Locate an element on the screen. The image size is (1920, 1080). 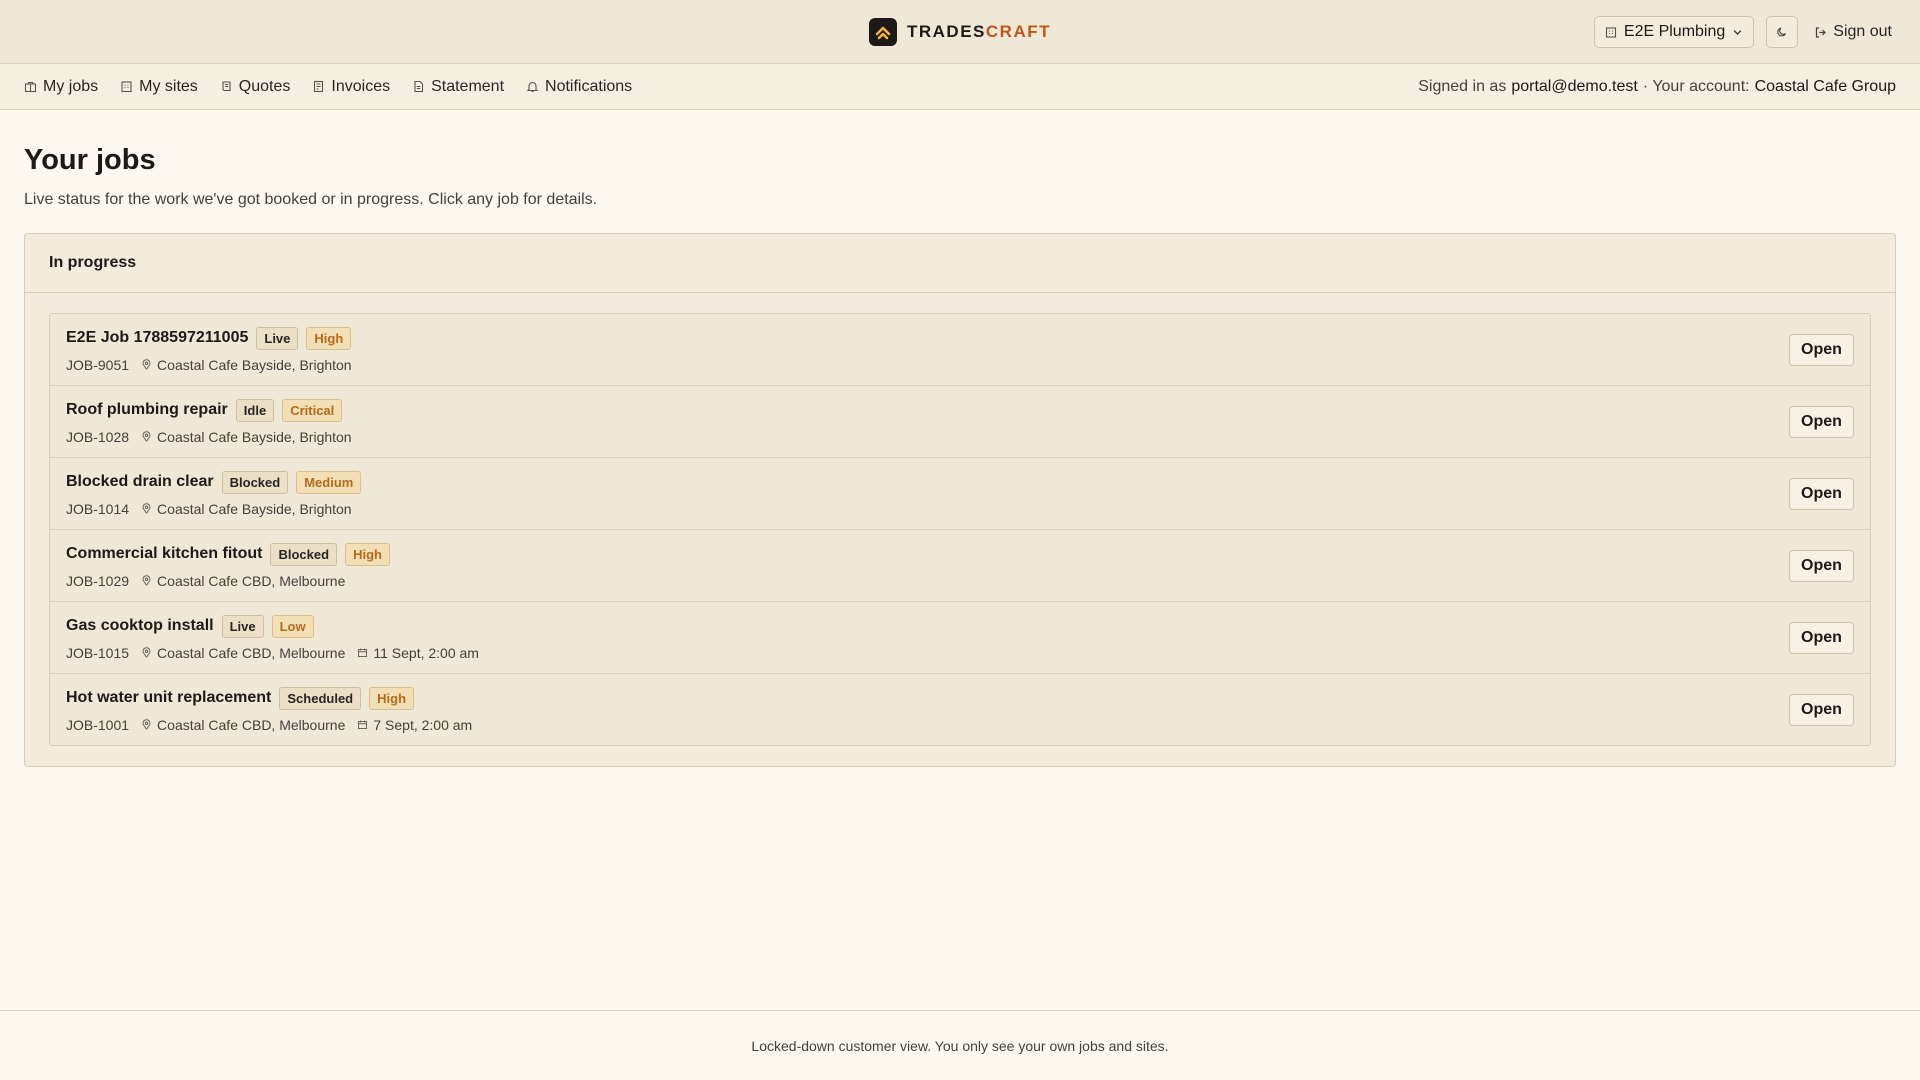
brand-name: TRADESCRAFT is located at coordinates (979, 32).